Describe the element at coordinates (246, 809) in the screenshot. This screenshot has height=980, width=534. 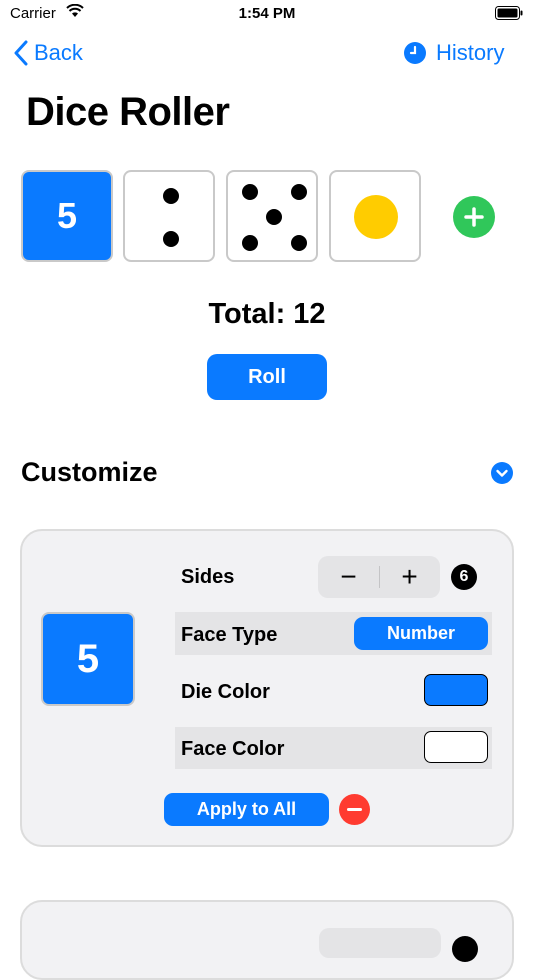
I see `apply-to-all-button: Apply to All` at that location.